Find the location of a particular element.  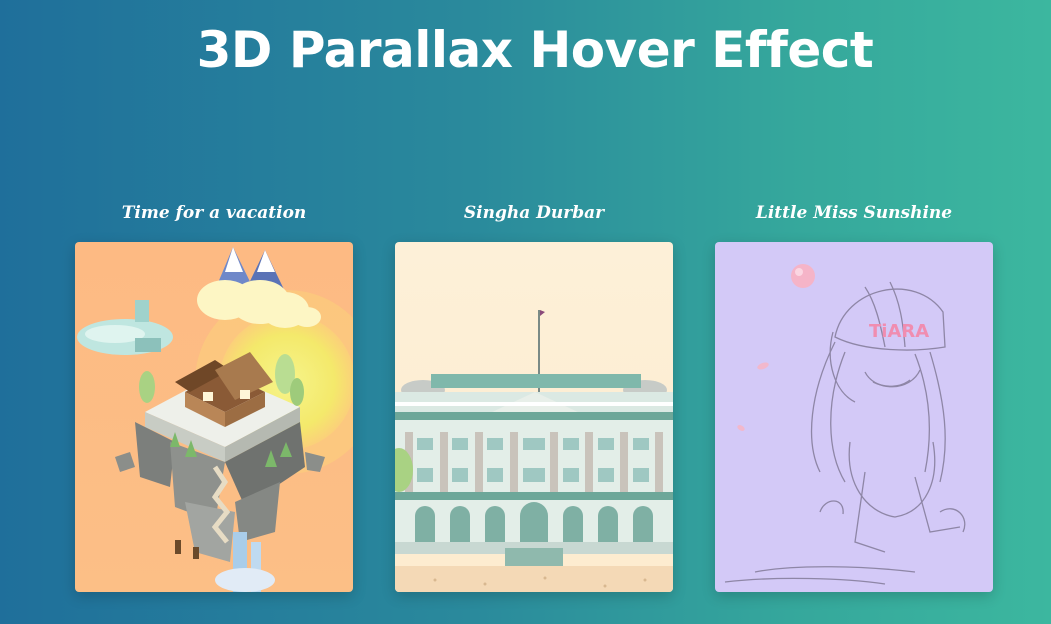

floating-island-illustration is located at coordinates (214, 417).